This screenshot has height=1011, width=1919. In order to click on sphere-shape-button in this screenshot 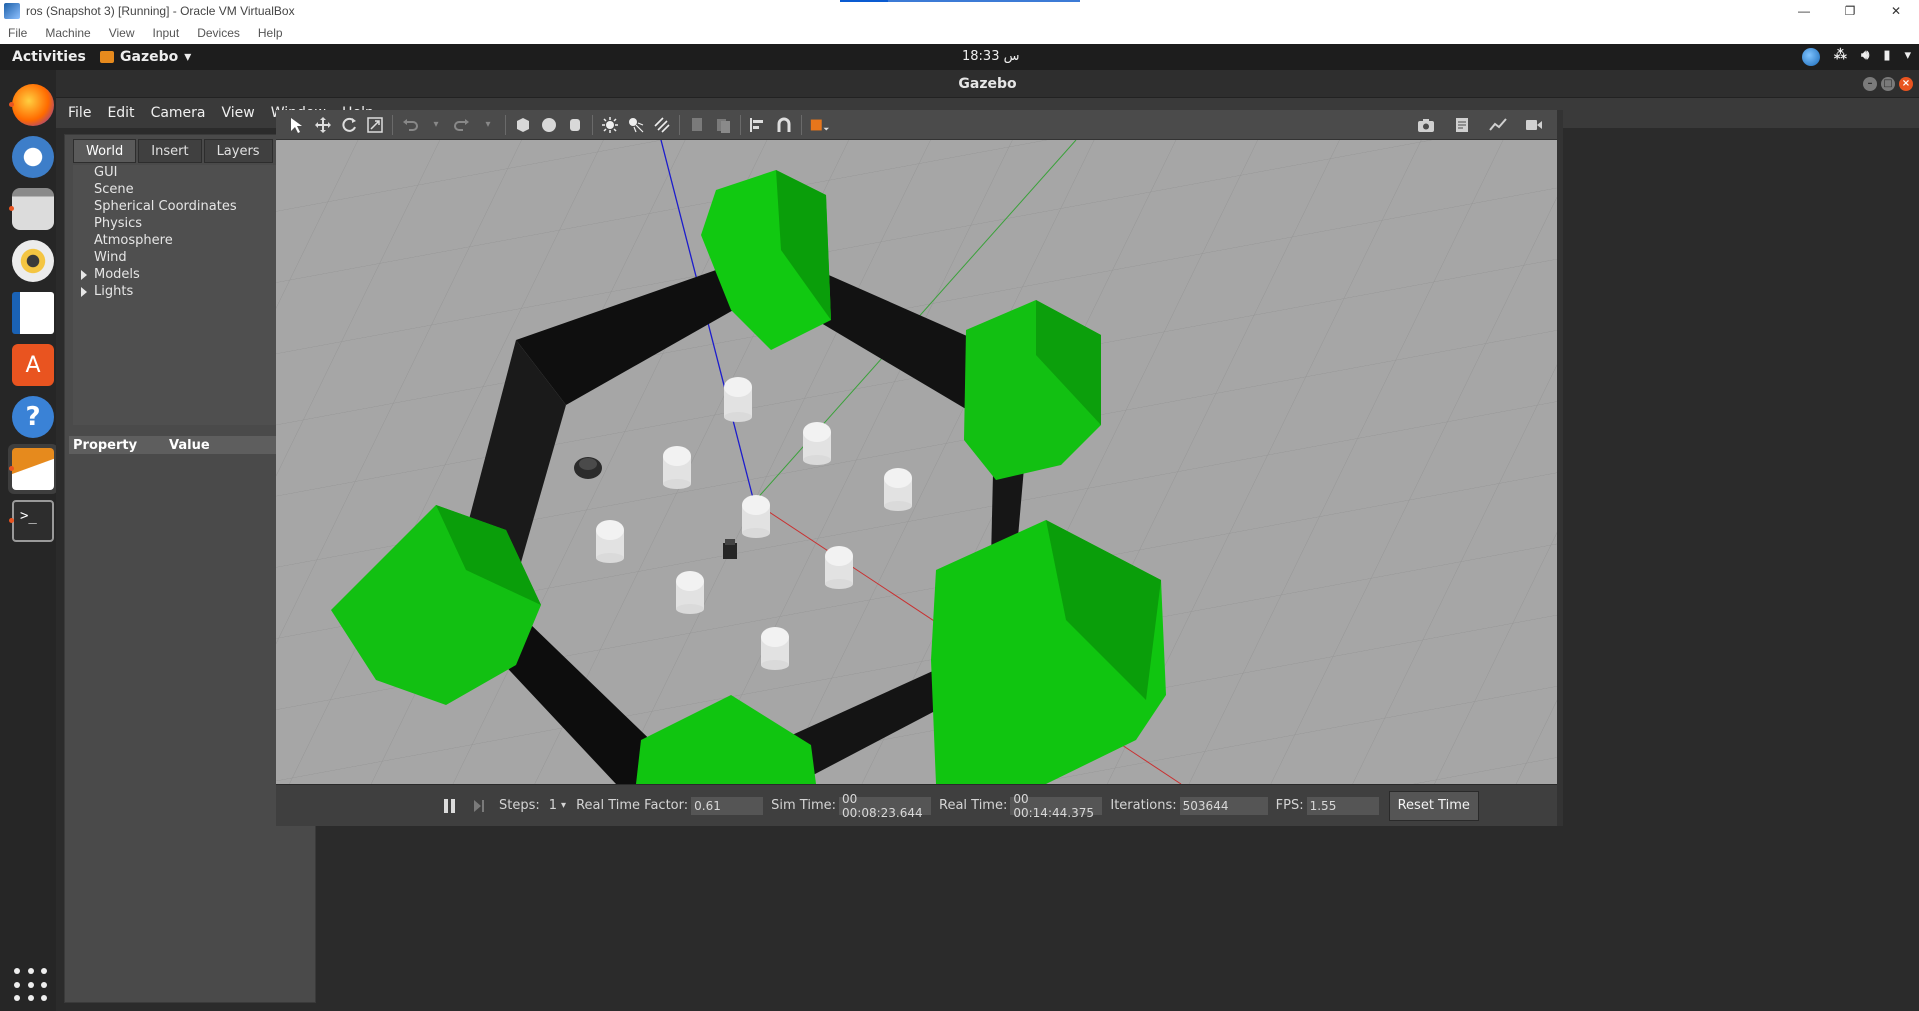, I will do `click(549, 125)`.